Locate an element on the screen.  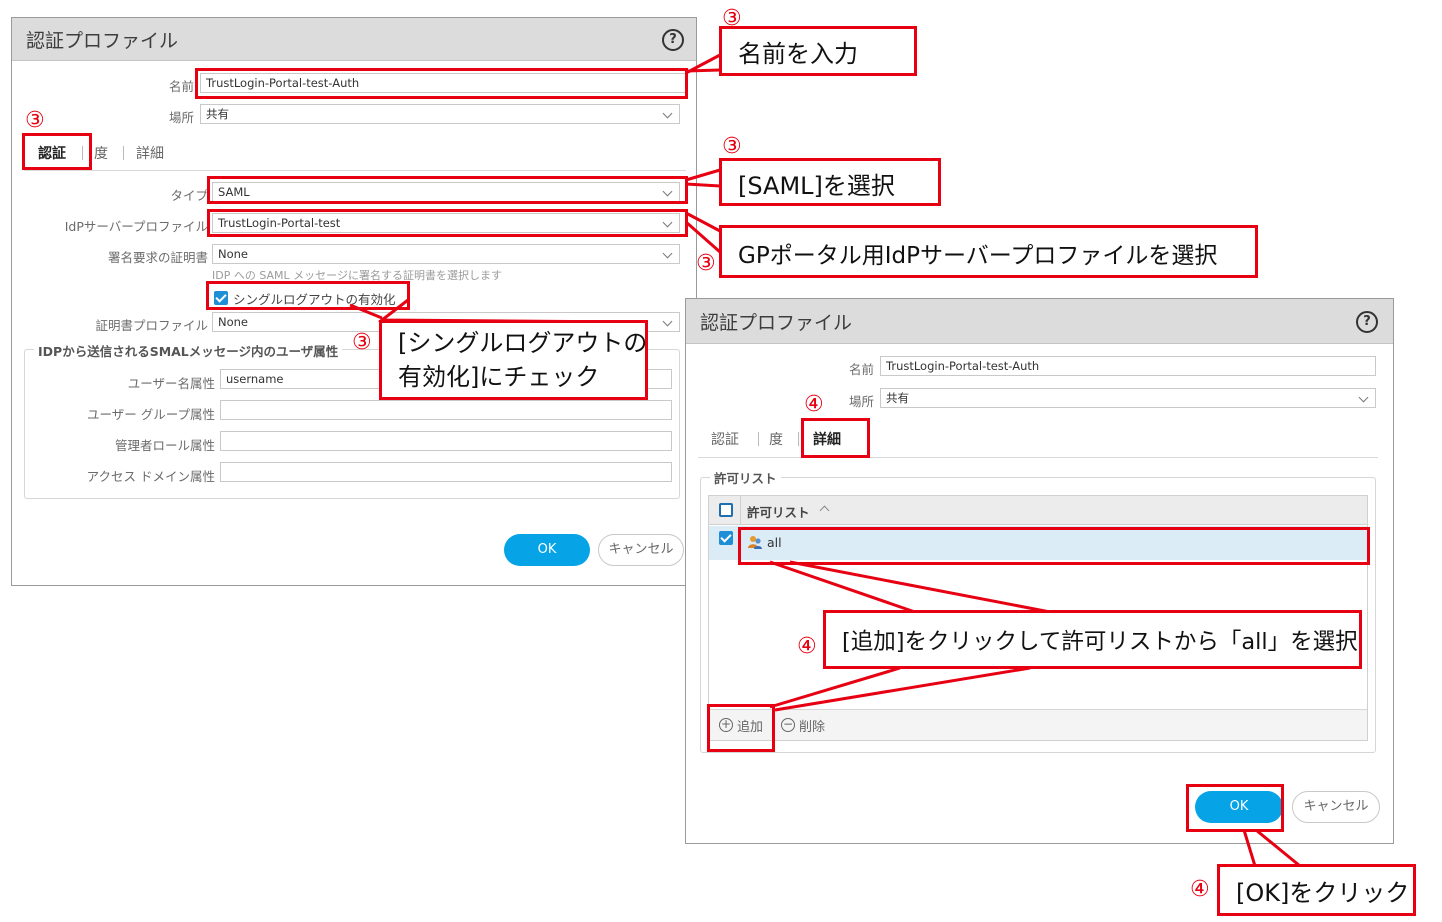
callout-add-all-text: [追加]をクリックして許可リストから「all」を選択 is located at coordinates (1100, 642).